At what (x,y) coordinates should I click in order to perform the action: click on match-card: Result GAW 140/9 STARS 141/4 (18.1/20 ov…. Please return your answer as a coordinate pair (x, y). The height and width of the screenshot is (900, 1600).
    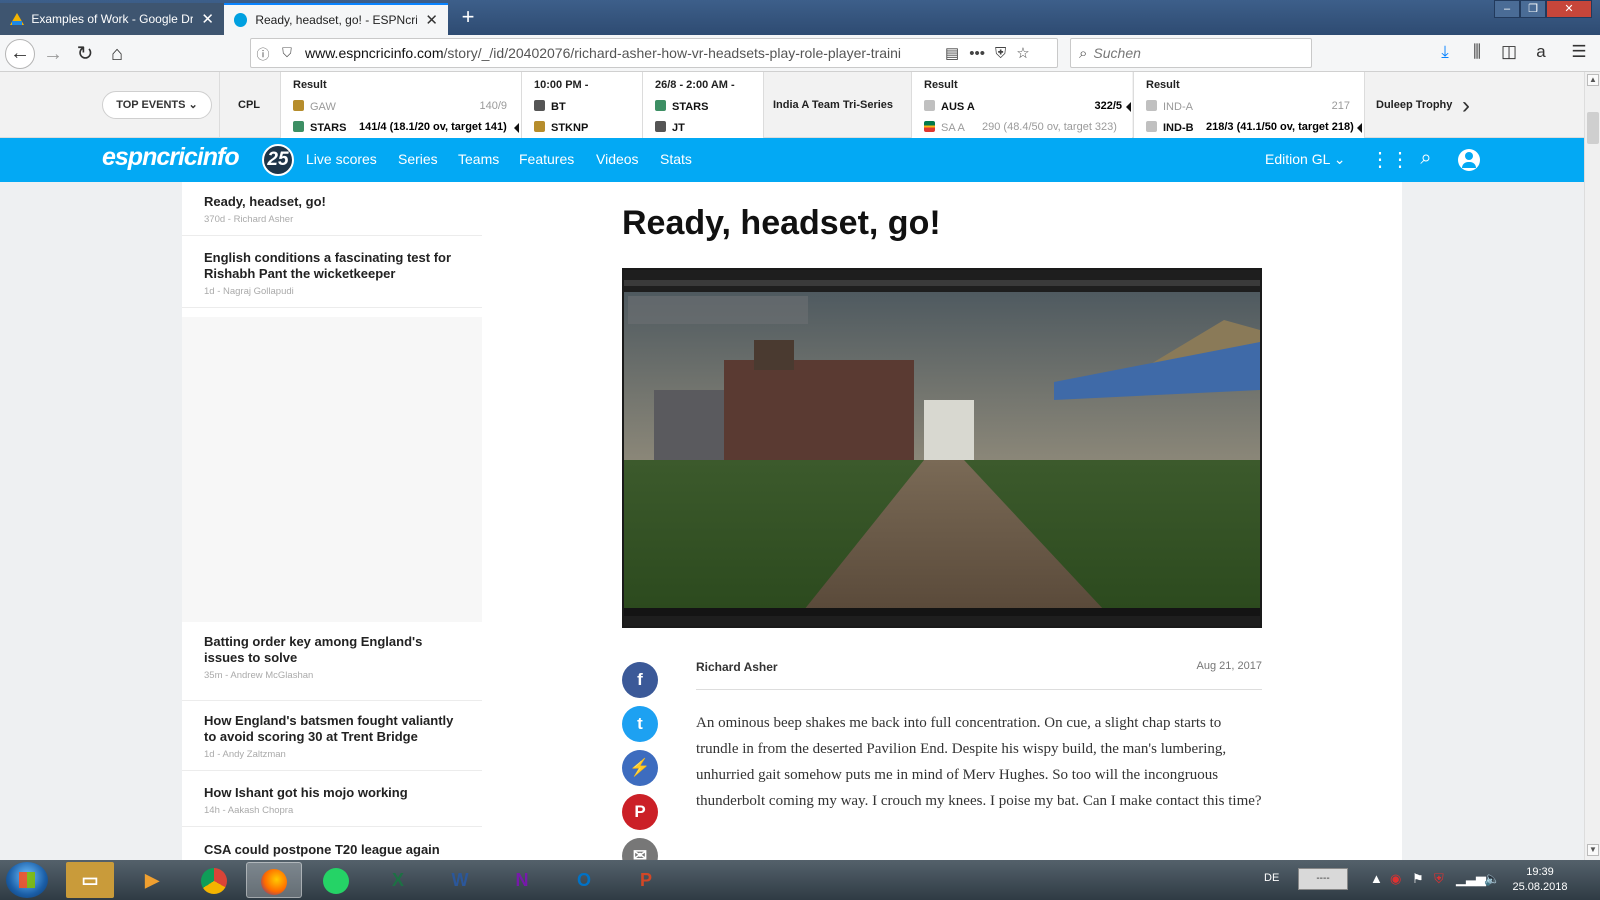
    Looking at the image, I should click on (401, 105).